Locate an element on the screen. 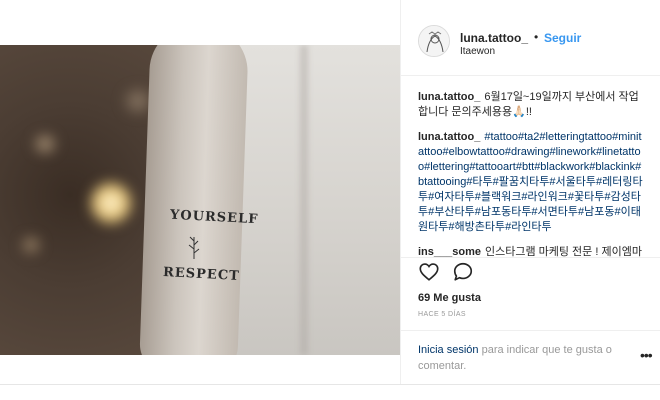 Image resolution: width=660 pixels, height=400 pixels. login-divider is located at coordinates (530, 330).